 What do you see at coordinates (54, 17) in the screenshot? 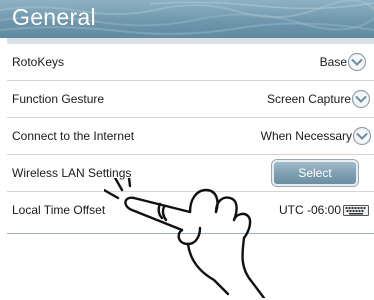
I see `page-title: General` at bounding box center [54, 17].